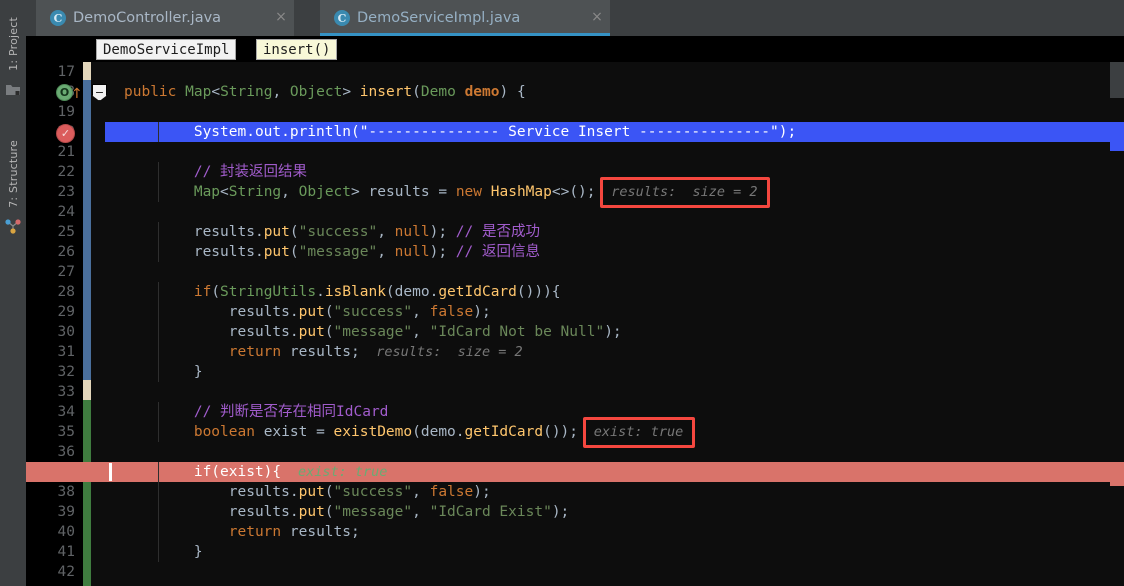 This screenshot has width=1124, height=586. I want to click on scrollbar-marker-execution, so click(1117, 476).